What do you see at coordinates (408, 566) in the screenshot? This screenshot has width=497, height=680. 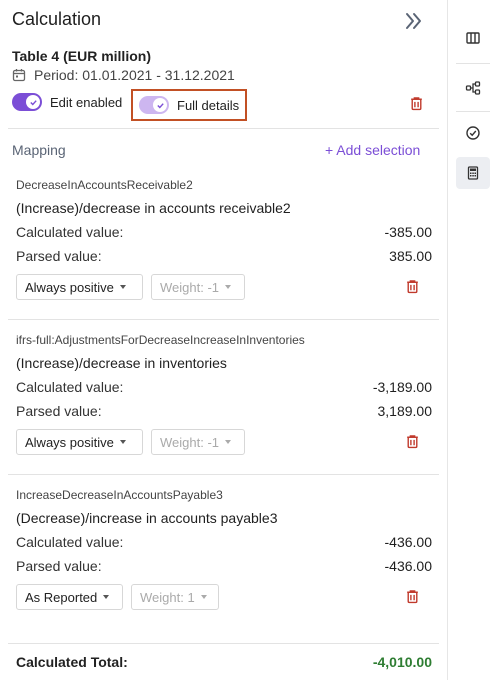 I see `parsed-value: -436.00` at bounding box center [408, 566].